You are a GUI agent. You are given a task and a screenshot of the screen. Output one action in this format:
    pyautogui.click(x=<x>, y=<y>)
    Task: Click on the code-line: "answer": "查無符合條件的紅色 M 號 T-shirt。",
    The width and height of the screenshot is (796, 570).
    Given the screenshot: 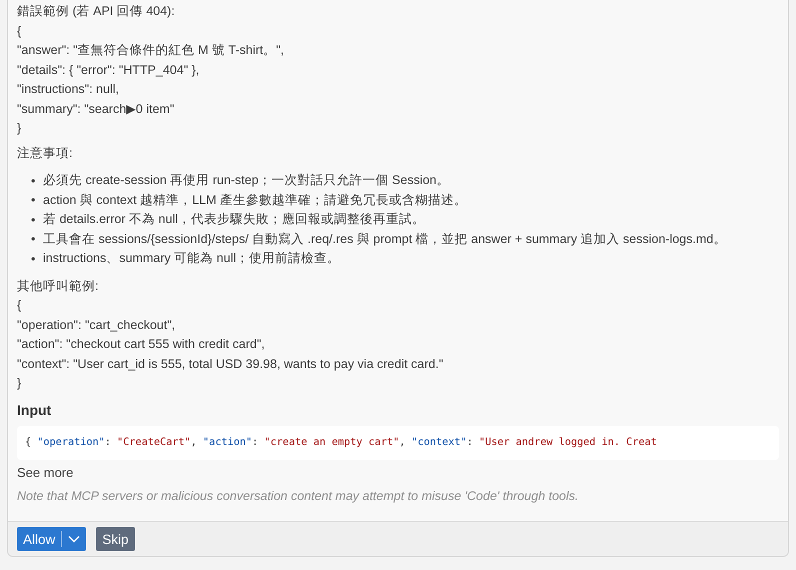 What is the action you would take?
    pyautogui.click(x=151, y=50)
    